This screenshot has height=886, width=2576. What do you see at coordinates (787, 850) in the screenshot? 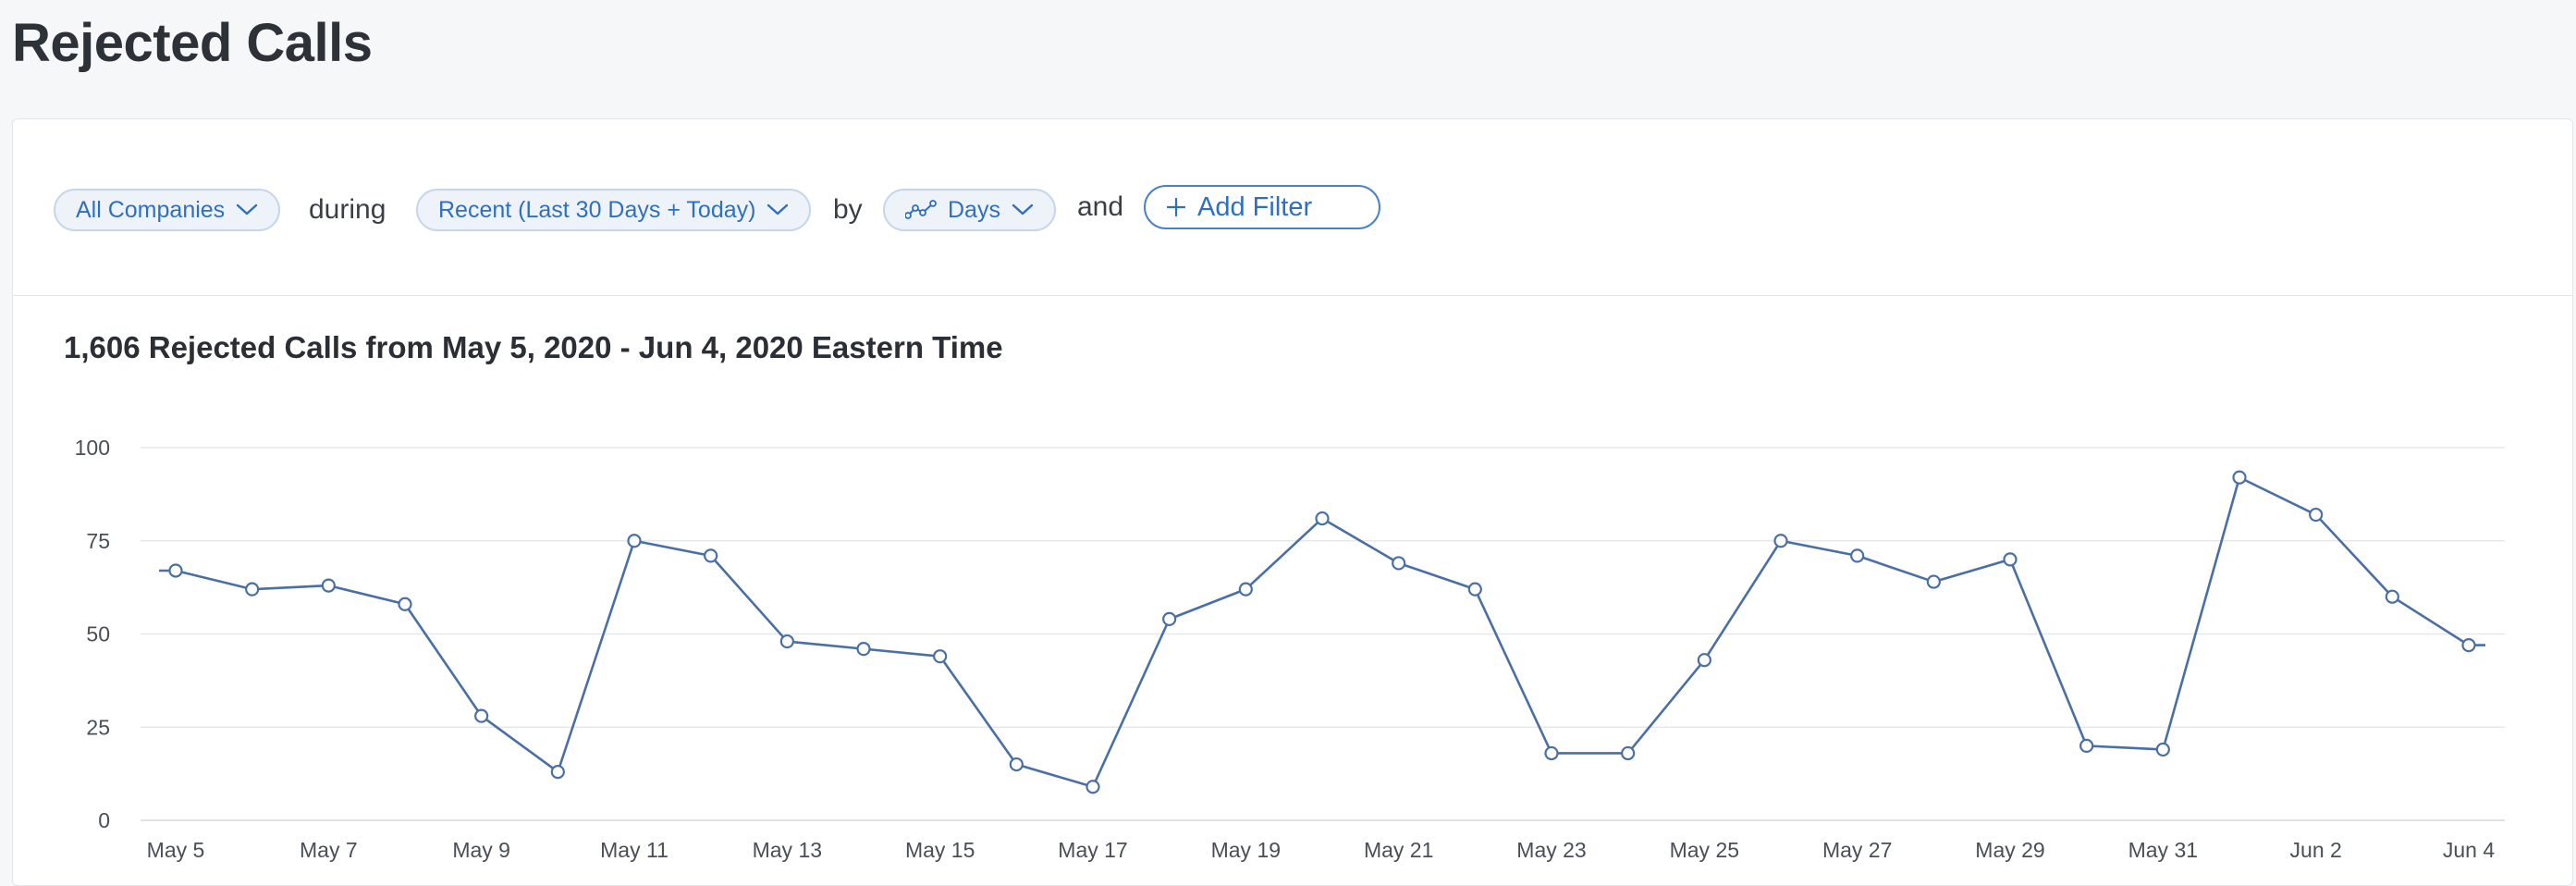
I see `x-tick-label: May 13` at bounding box center [787, 850].